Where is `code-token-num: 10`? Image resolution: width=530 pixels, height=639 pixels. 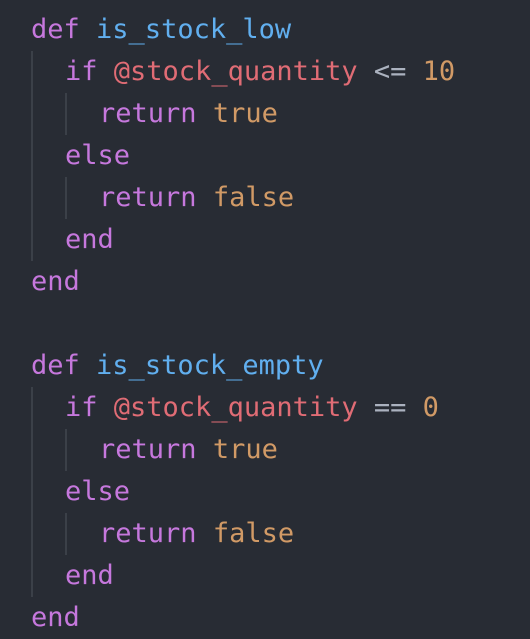
code-token-num: 10 is located at coordinates (439, 71).